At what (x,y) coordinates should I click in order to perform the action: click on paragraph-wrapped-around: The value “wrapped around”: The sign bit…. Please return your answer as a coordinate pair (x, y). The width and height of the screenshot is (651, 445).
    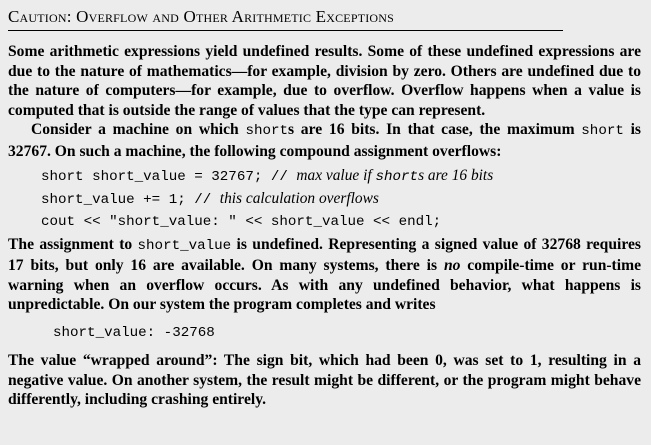
    Looking at the image, I should click on (324, 380).